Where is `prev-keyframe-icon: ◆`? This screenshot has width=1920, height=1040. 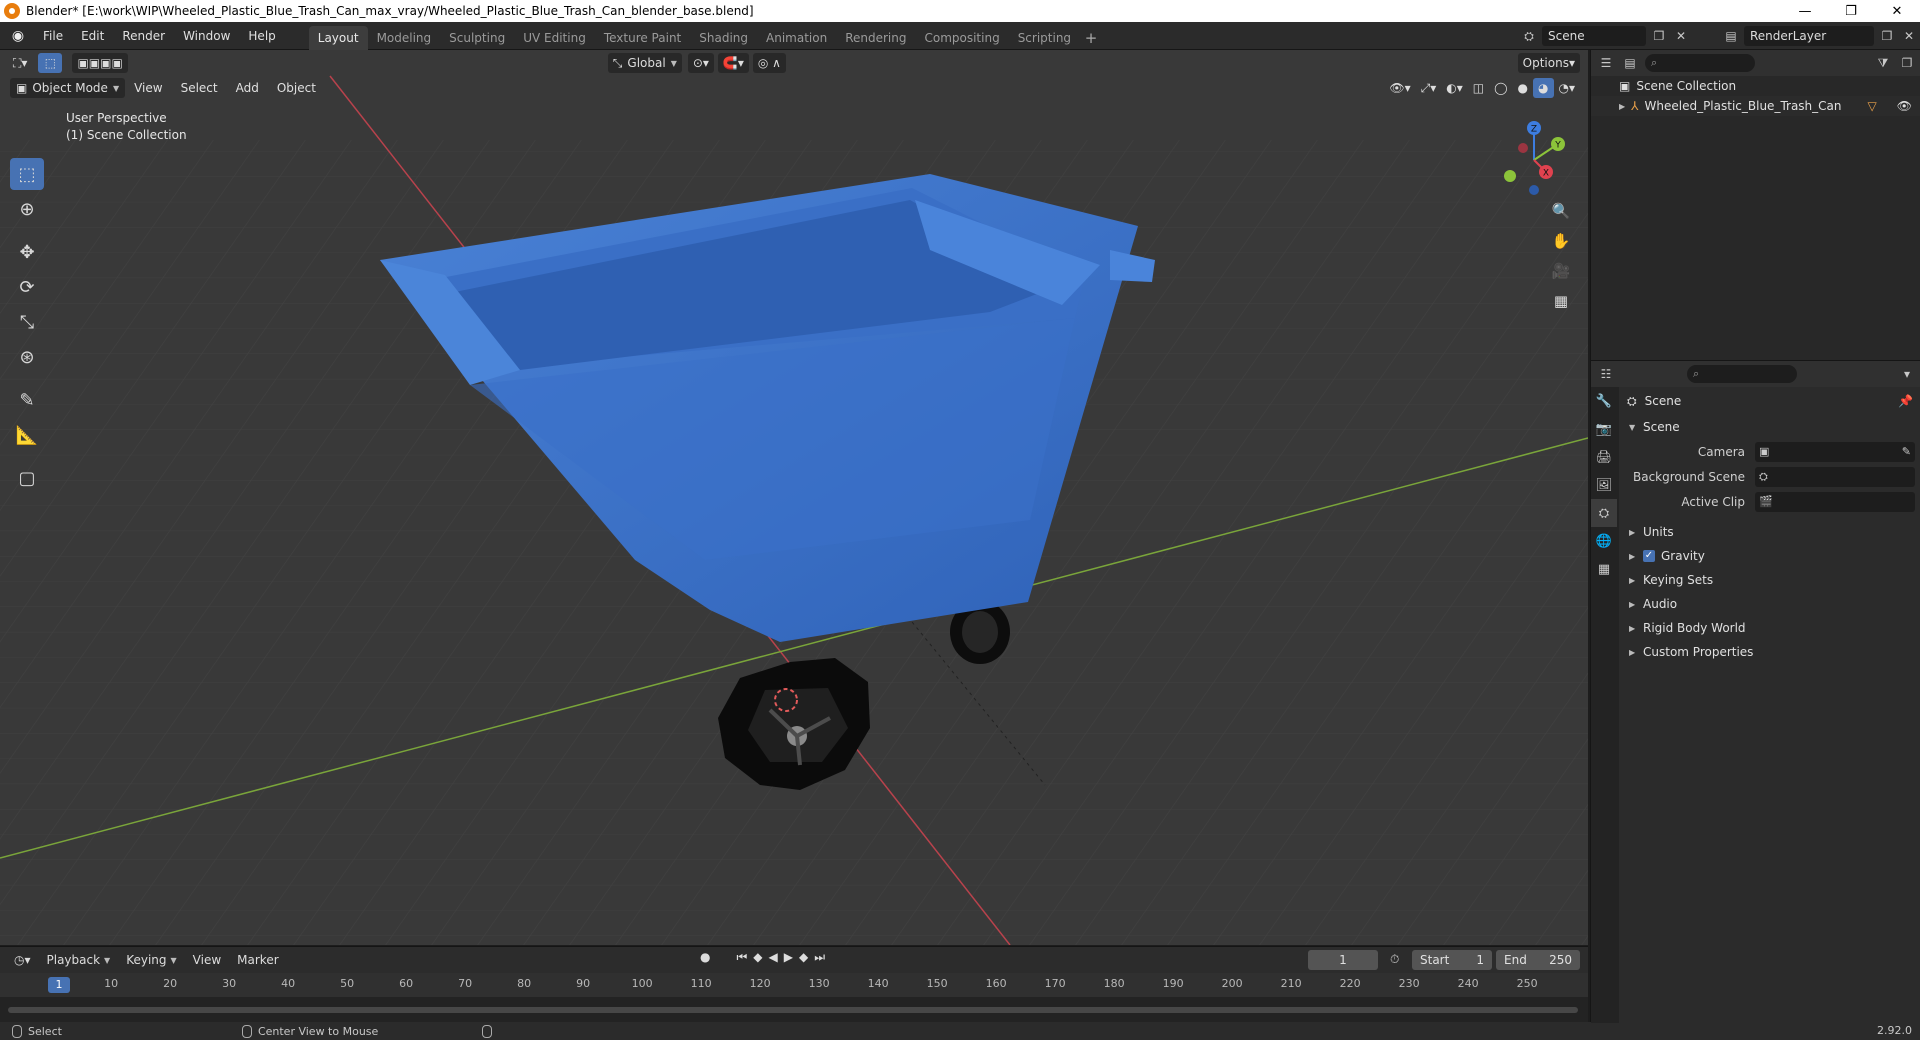 prev-keyframe-icon: ◆ is located at coordinates (757, 957).